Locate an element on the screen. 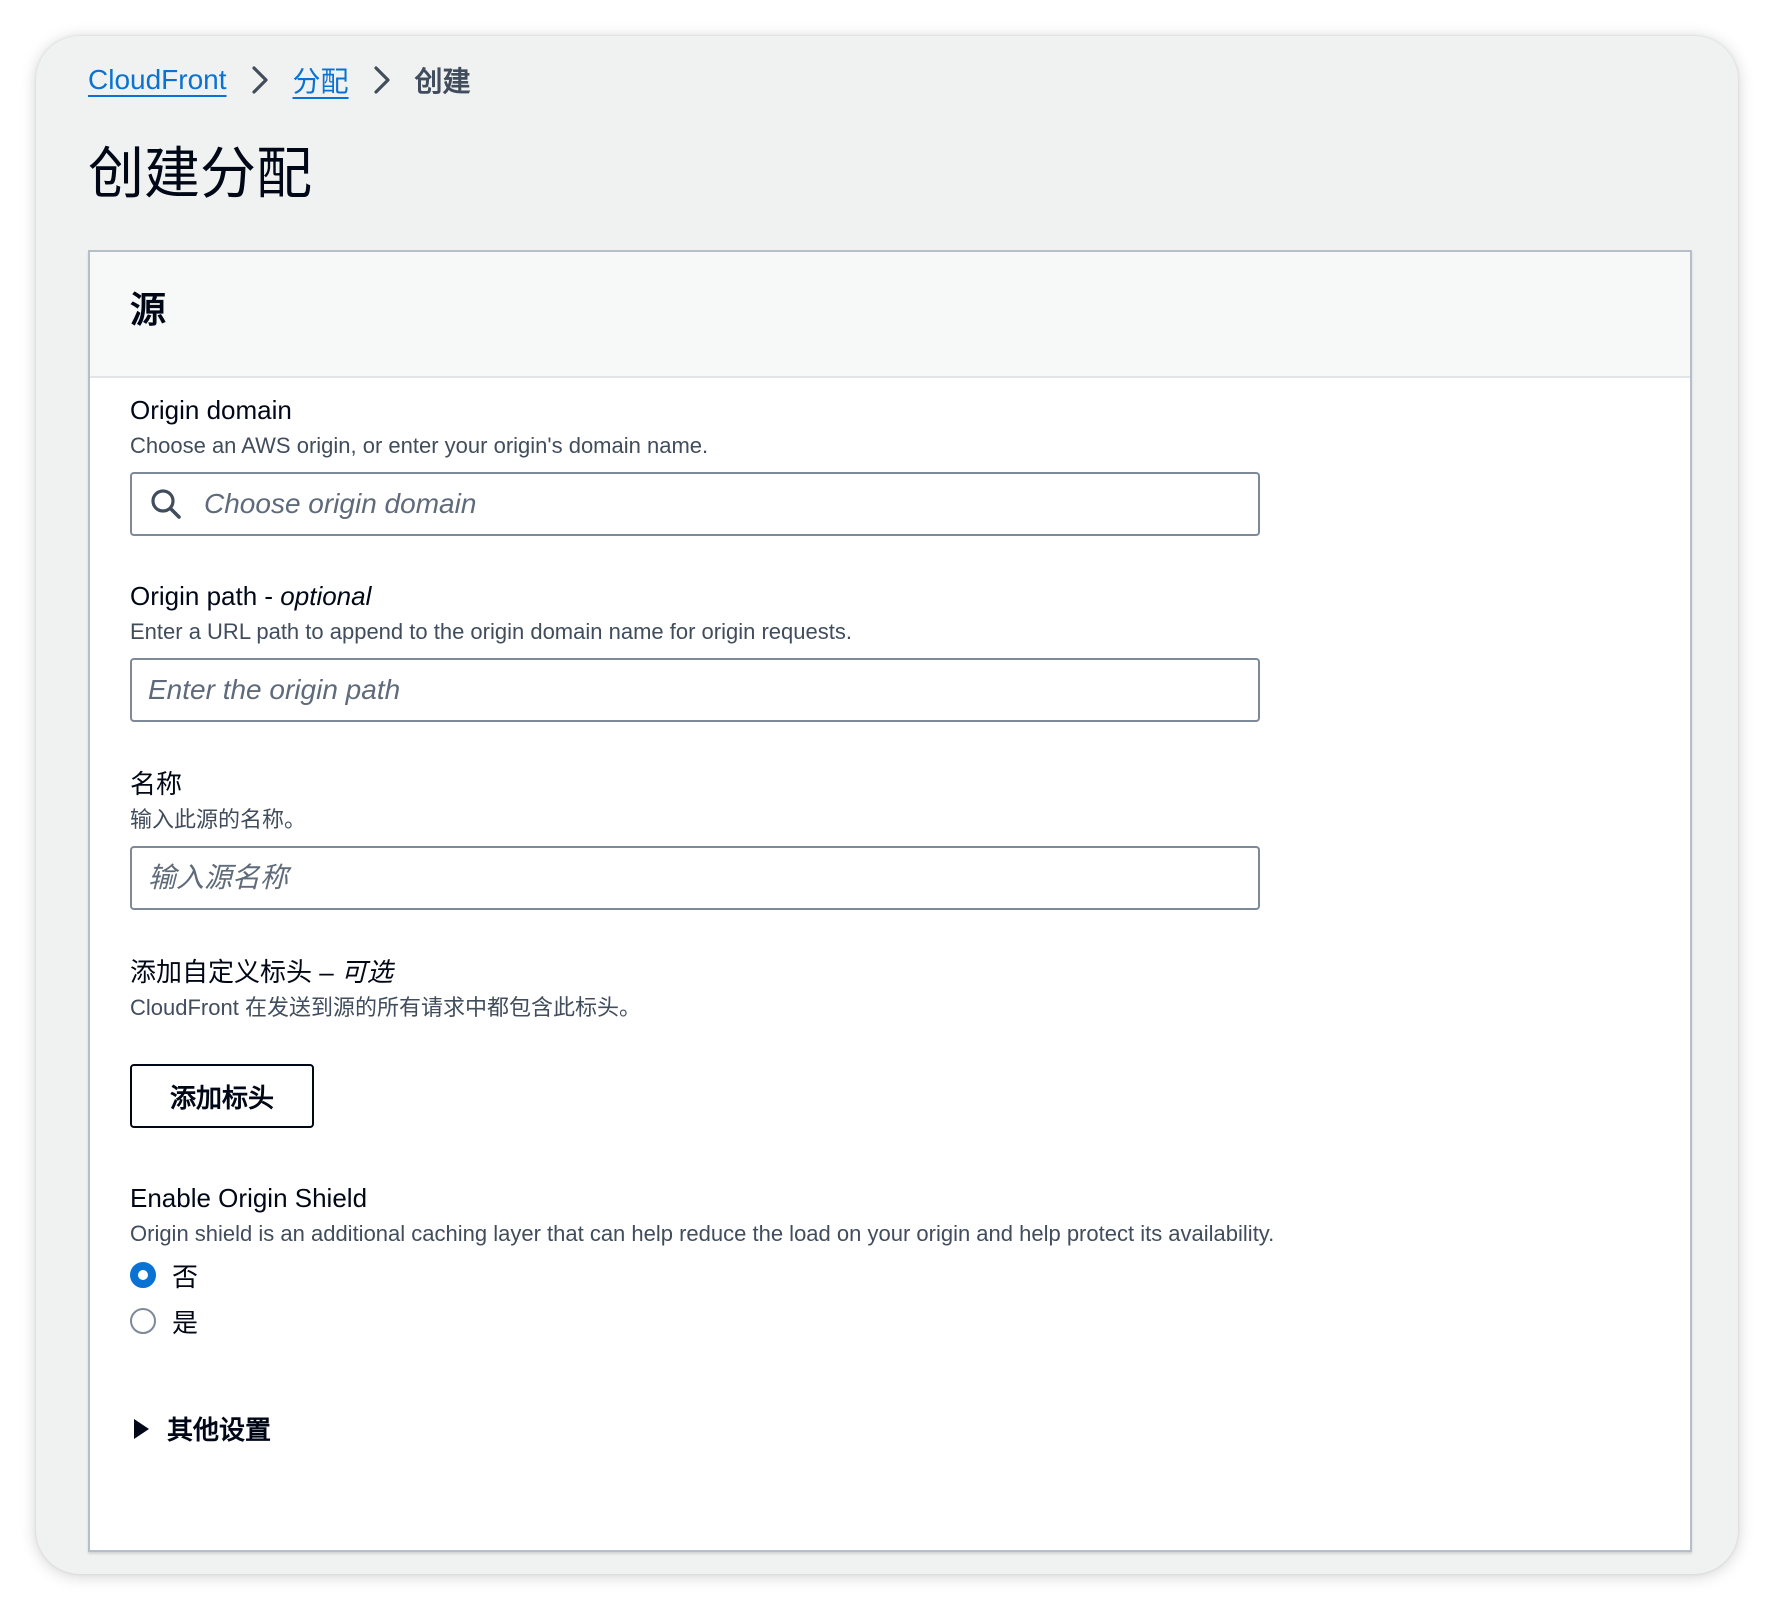 The height and width of the screenshot is (1610, 1774). breadcrumb-link-distributions: 分配 is located at coordinates (321, 80).